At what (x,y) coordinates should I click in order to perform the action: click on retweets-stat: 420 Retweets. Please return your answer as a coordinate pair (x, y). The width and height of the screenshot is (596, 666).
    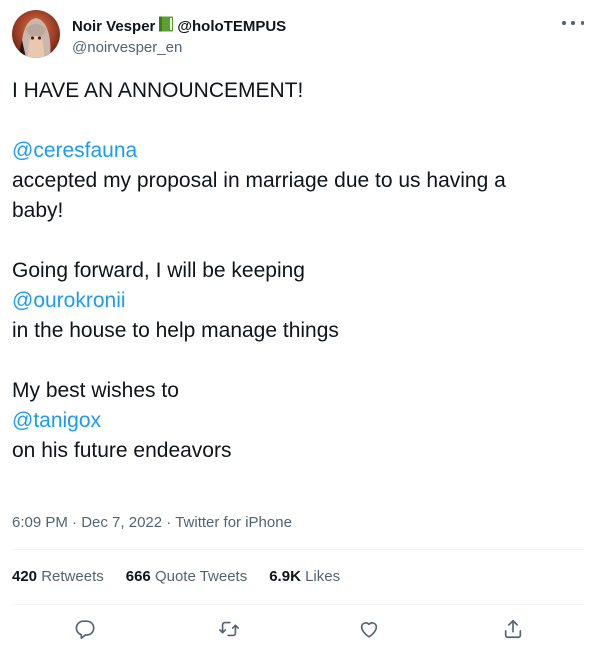
    Looking at the image, I should click on (58, 576).